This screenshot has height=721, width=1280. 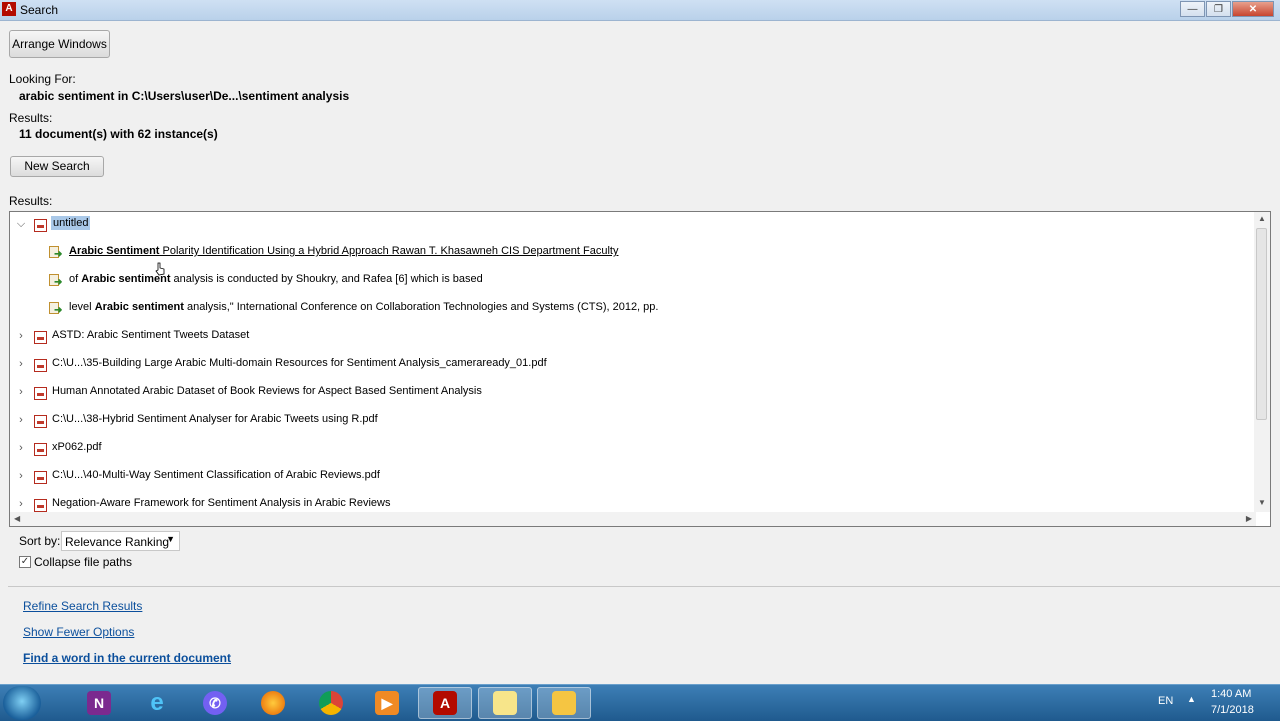 What do you see at coordinates (640, 10) in the screenshot?
I see `title-bar: A Search — ❐ ✕` at bounding box center [640, 10].